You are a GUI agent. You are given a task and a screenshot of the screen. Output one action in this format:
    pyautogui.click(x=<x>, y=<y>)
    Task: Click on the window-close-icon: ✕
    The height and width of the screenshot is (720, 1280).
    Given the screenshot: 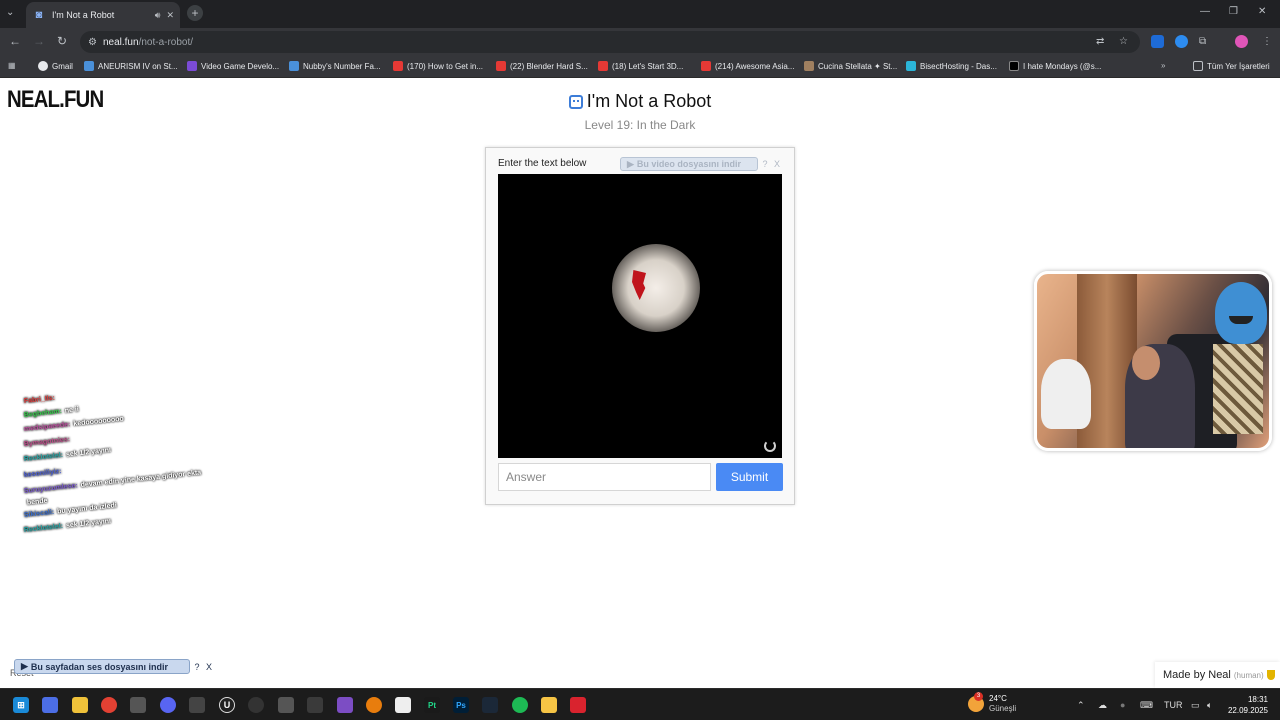 What is the action you would take?
    pyautogui.click(x=1262, y=11)
    